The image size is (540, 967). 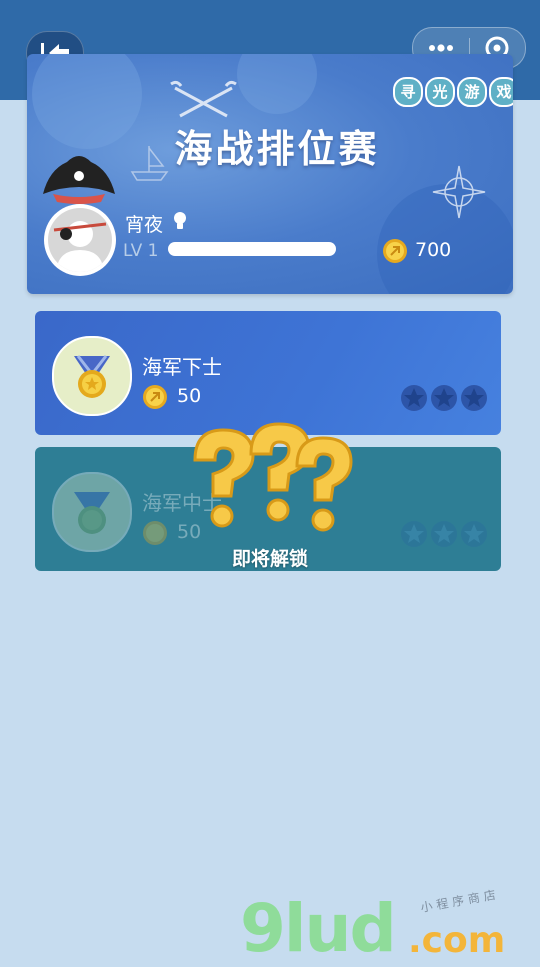 What do you see at coordinates (141, 251) in the screenshot?
I see `player-level: LV 1` at bounding box center [141, 251].